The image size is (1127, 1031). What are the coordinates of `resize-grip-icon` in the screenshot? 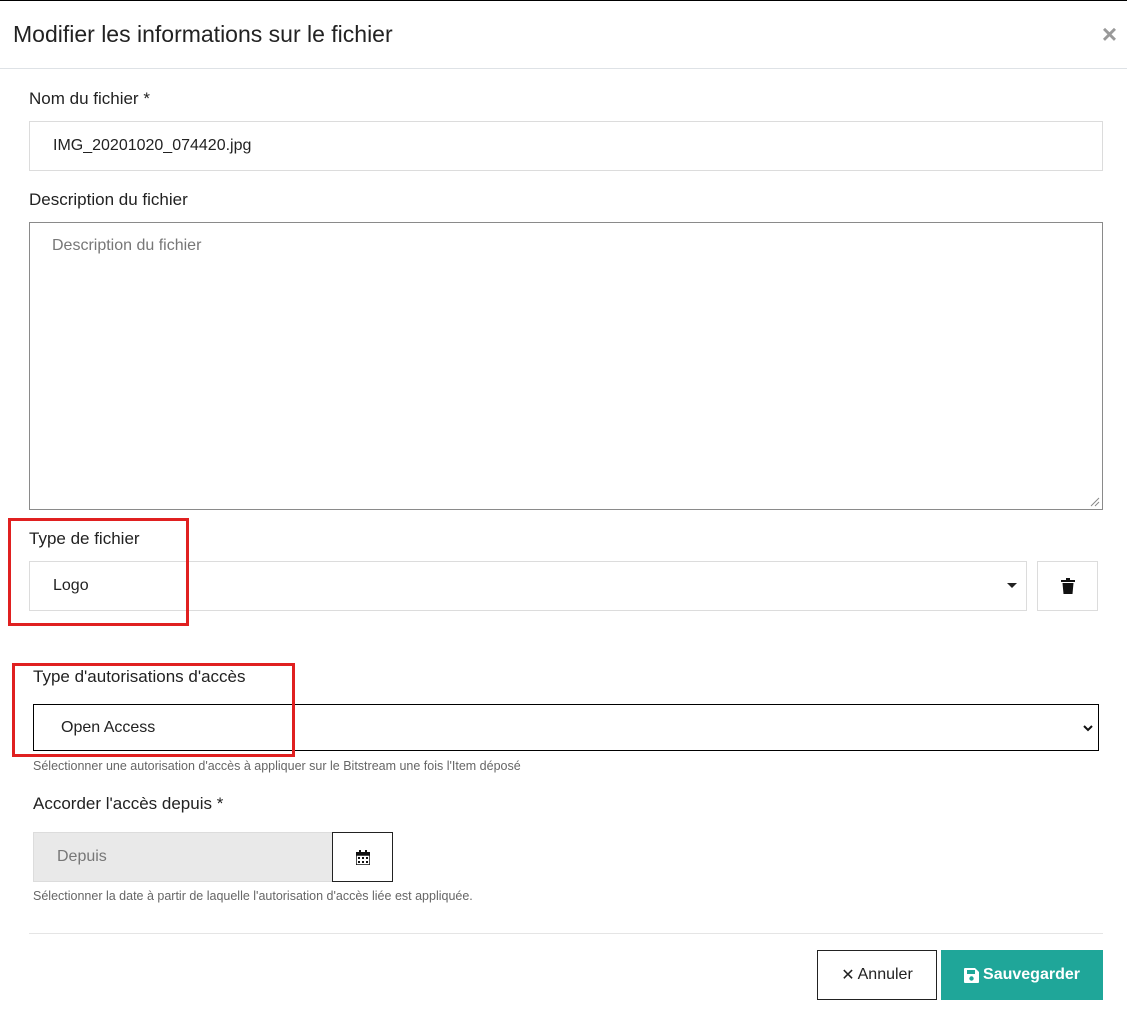 It's located at (1095, 502).